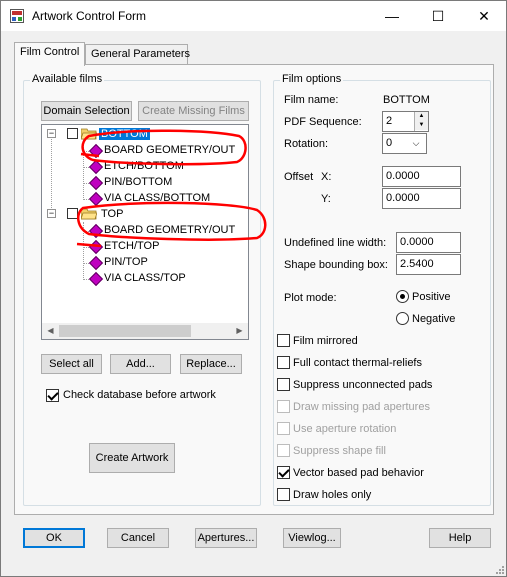  Describe the element at coordinates (389, 121) in the screenshot. I see `pdf-sequence-value: 2` at that location.